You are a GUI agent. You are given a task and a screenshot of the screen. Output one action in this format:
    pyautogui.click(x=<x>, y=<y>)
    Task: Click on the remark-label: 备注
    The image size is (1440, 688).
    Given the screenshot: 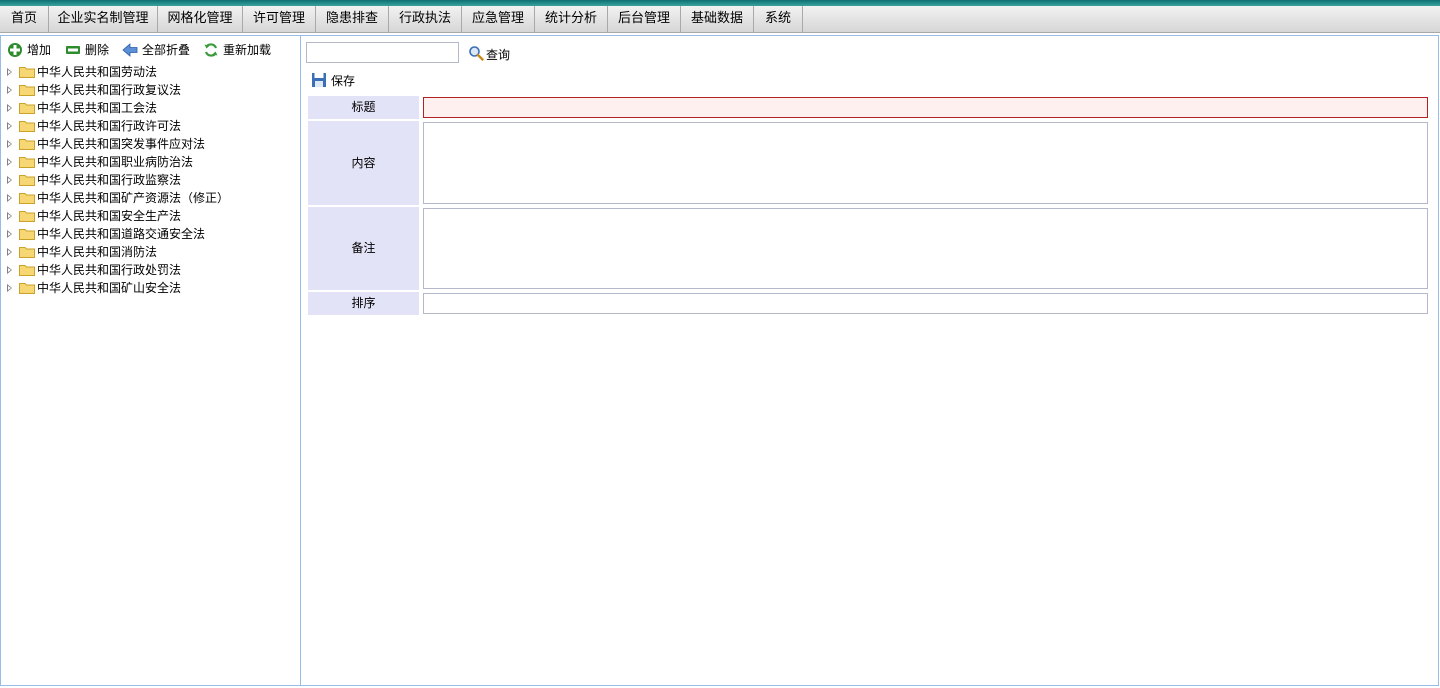 What is the action you would take?
    pyautogui.click(x=363, y=248)
    